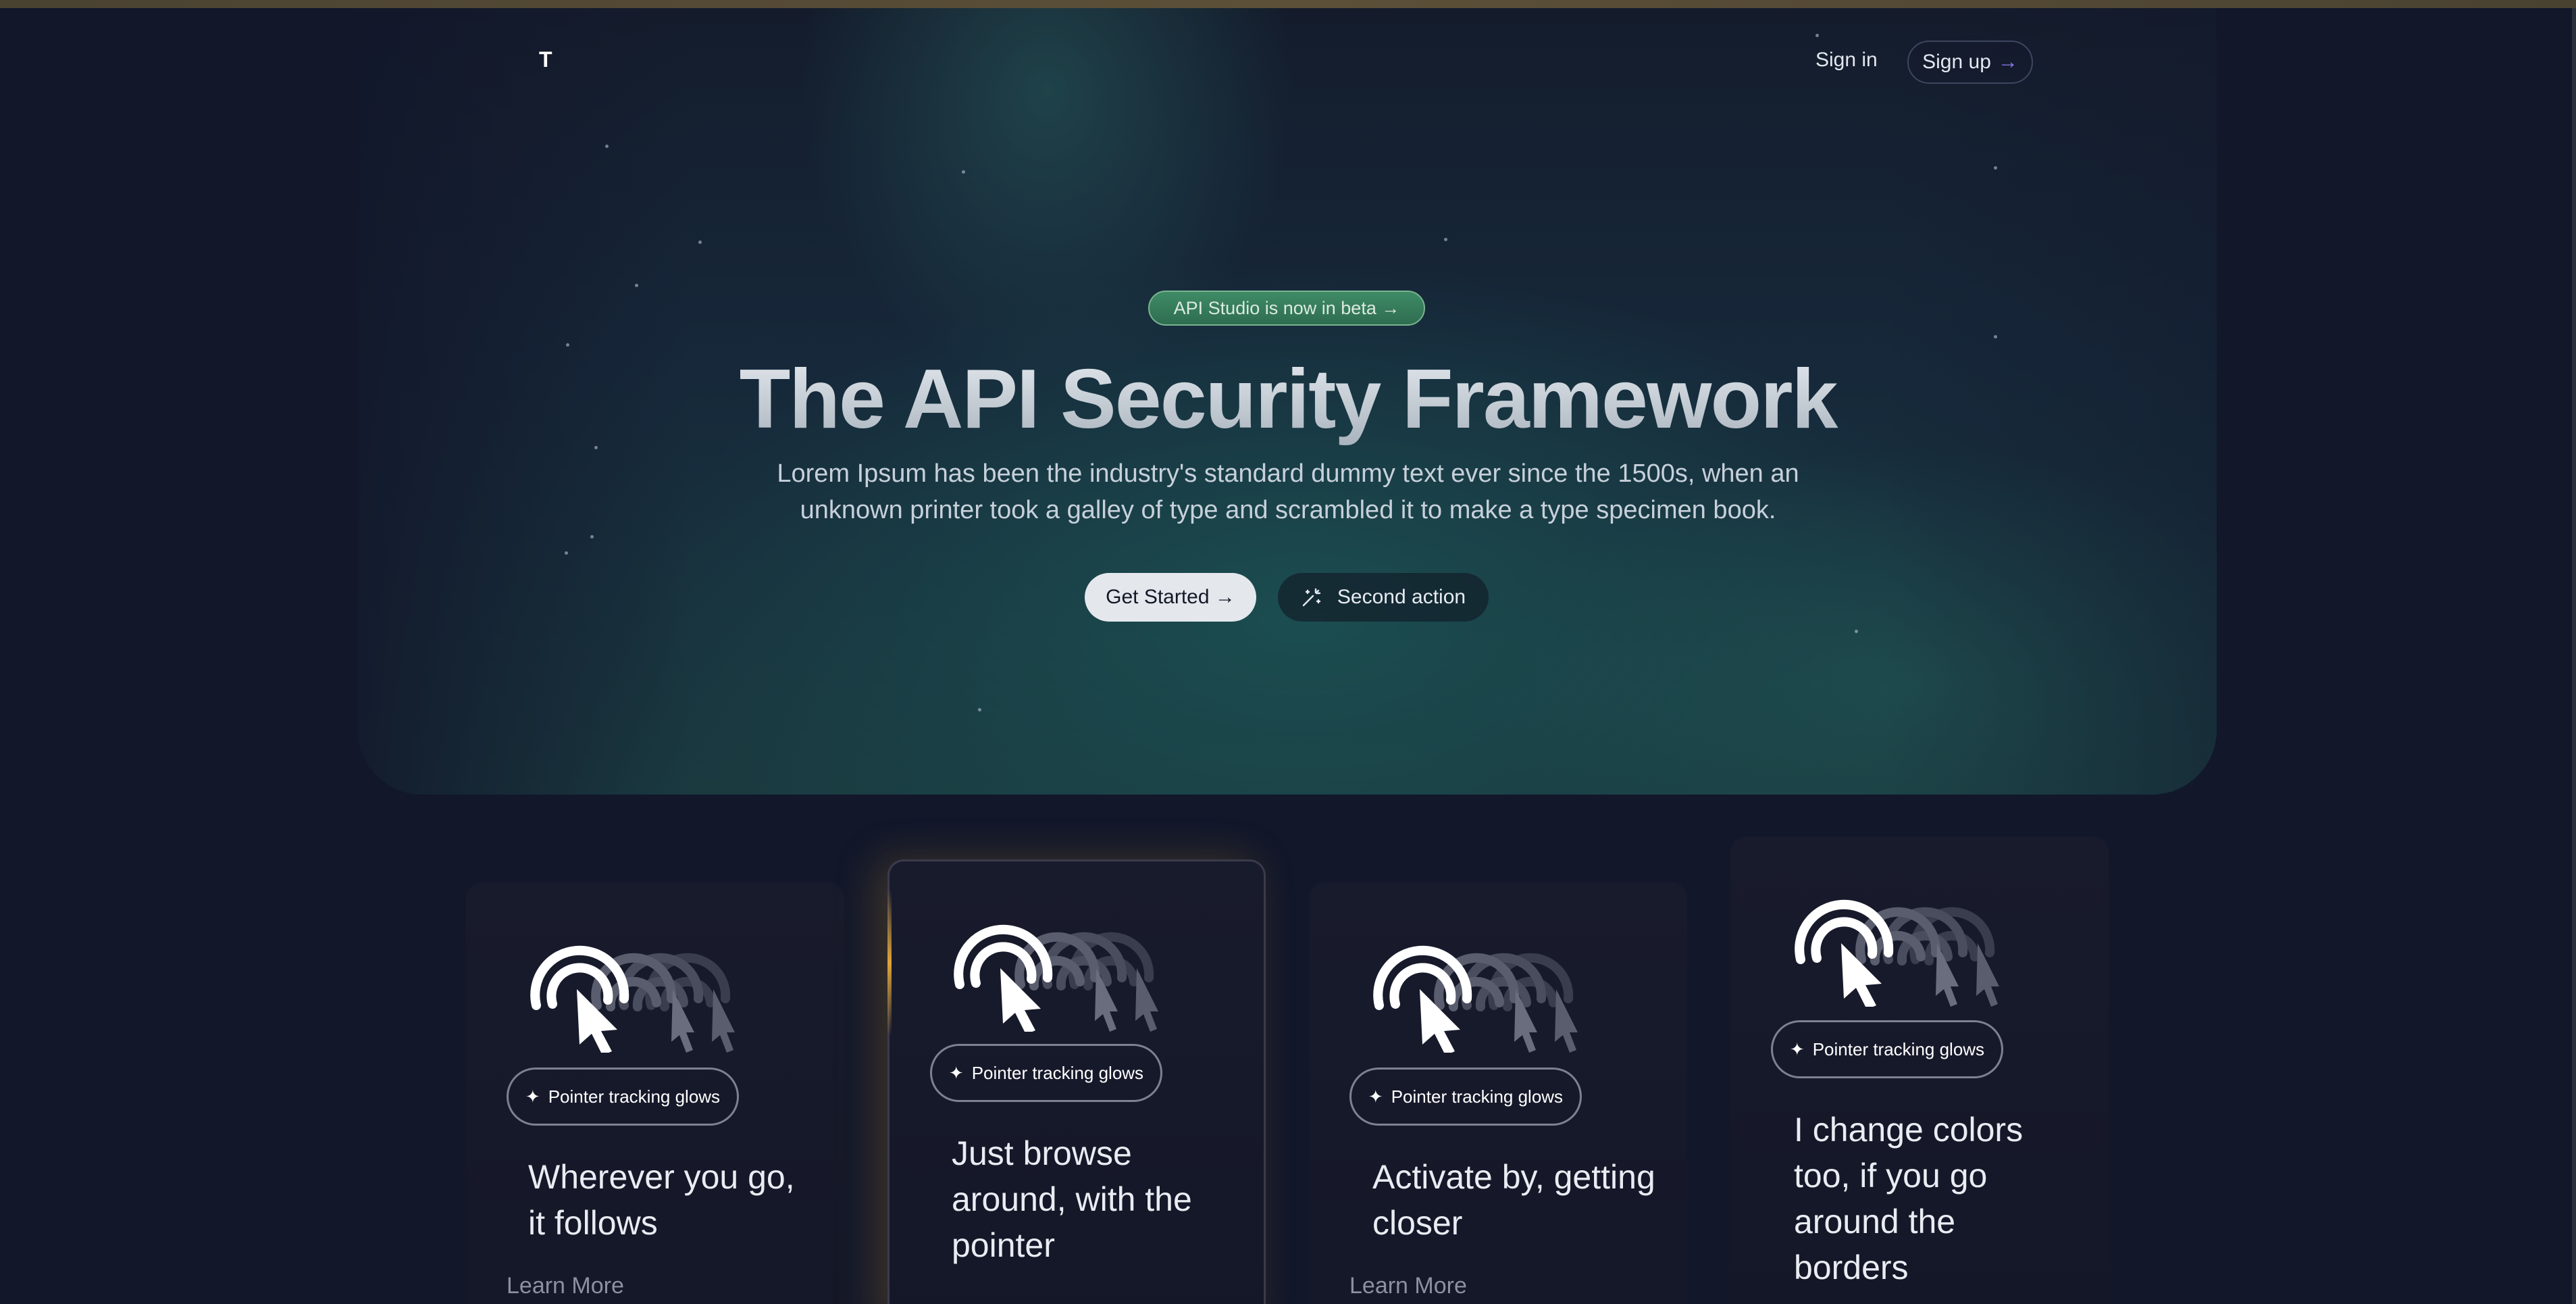 The width and height of the screenshot is (2576, 1304). Describe the element at coordinates (1288, 399) in the screenshot. I see `page-title: The API Security Framework` at that location.